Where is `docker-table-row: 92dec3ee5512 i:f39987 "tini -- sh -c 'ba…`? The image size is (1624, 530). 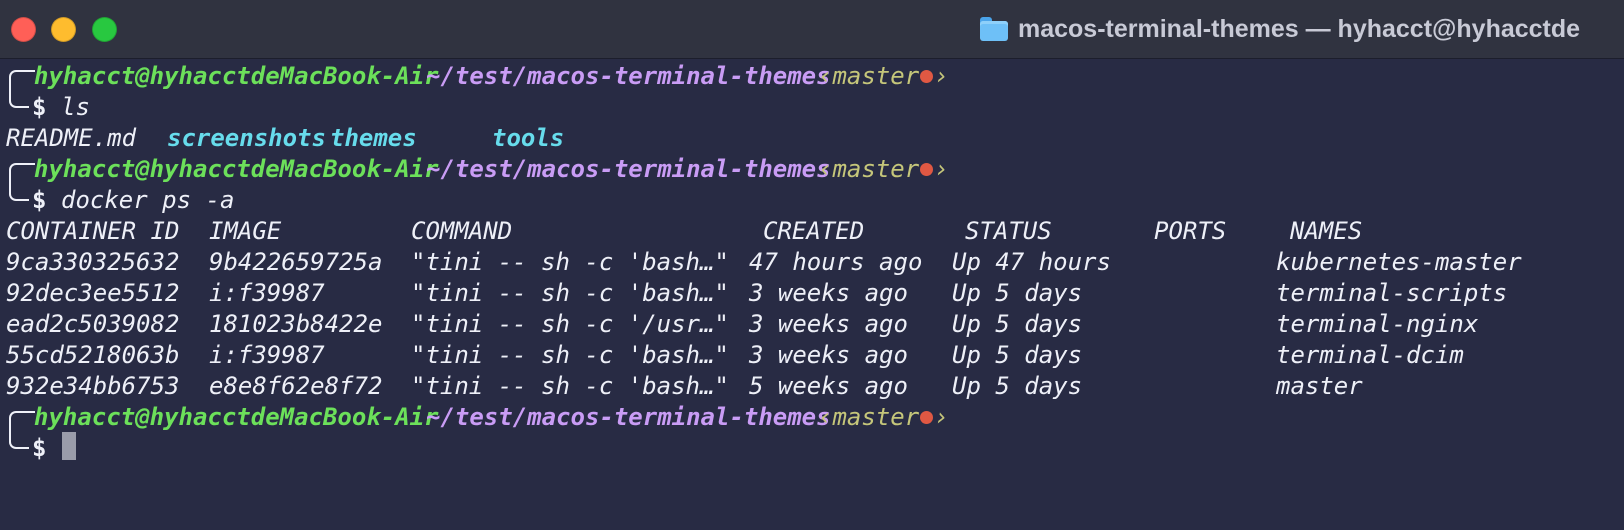 docker-table-row: 92dec3ee5512 i:f39987 "tini -- sh -c 'ba… is located at coordinates (756, 293).